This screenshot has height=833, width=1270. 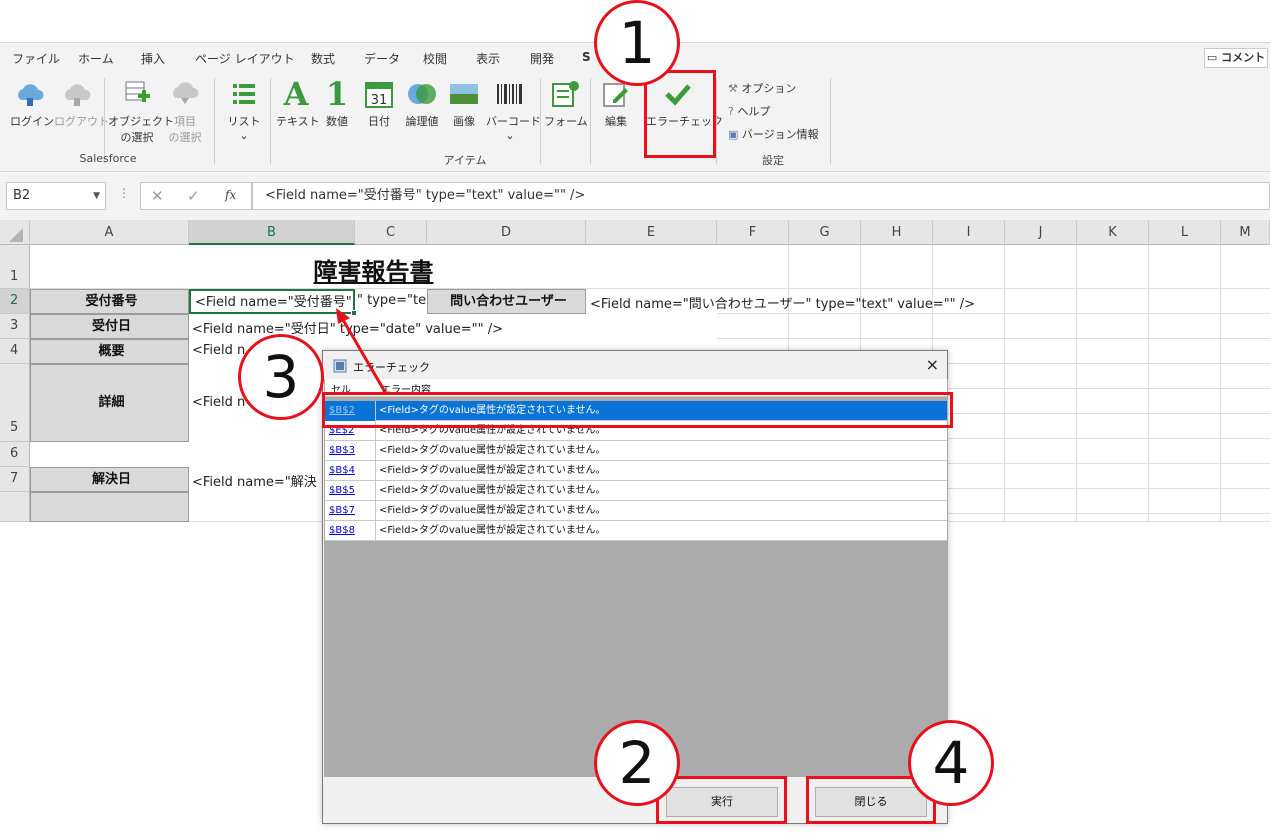 I want to click on annotation-badge-4: 4, so click(x=951, y=763).